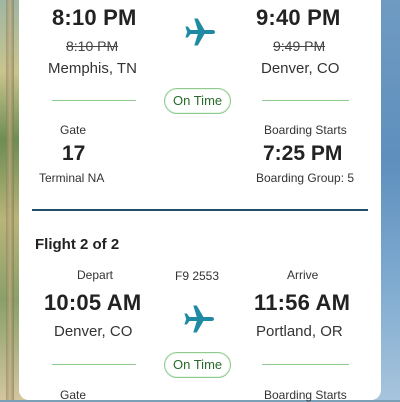  I want to click on flight1-depart-time: 8:10 PM, so click(94, 17).